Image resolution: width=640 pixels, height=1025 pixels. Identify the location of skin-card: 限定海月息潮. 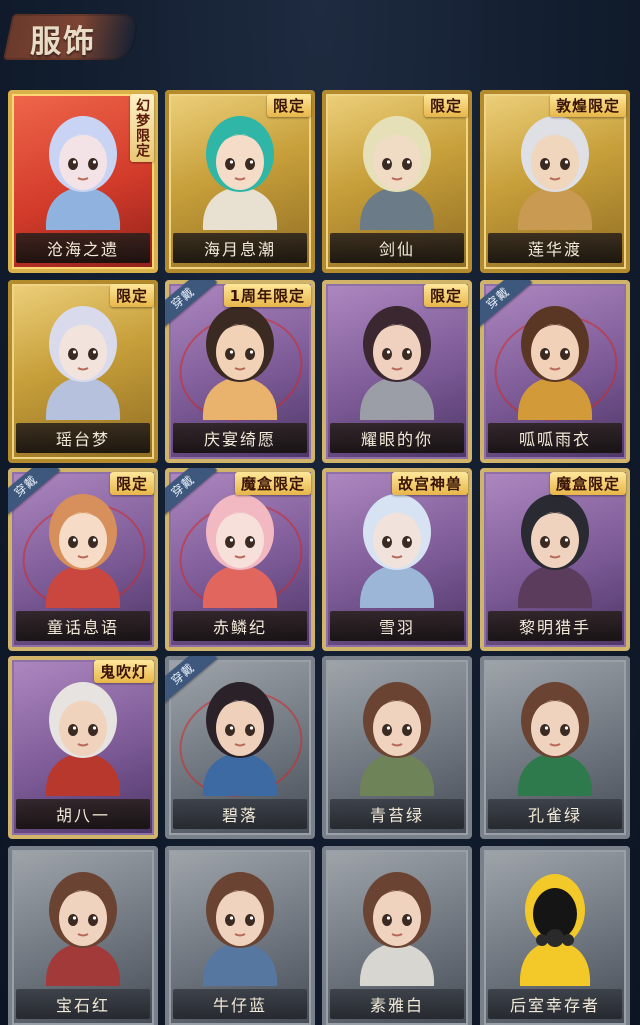
(240, 181).